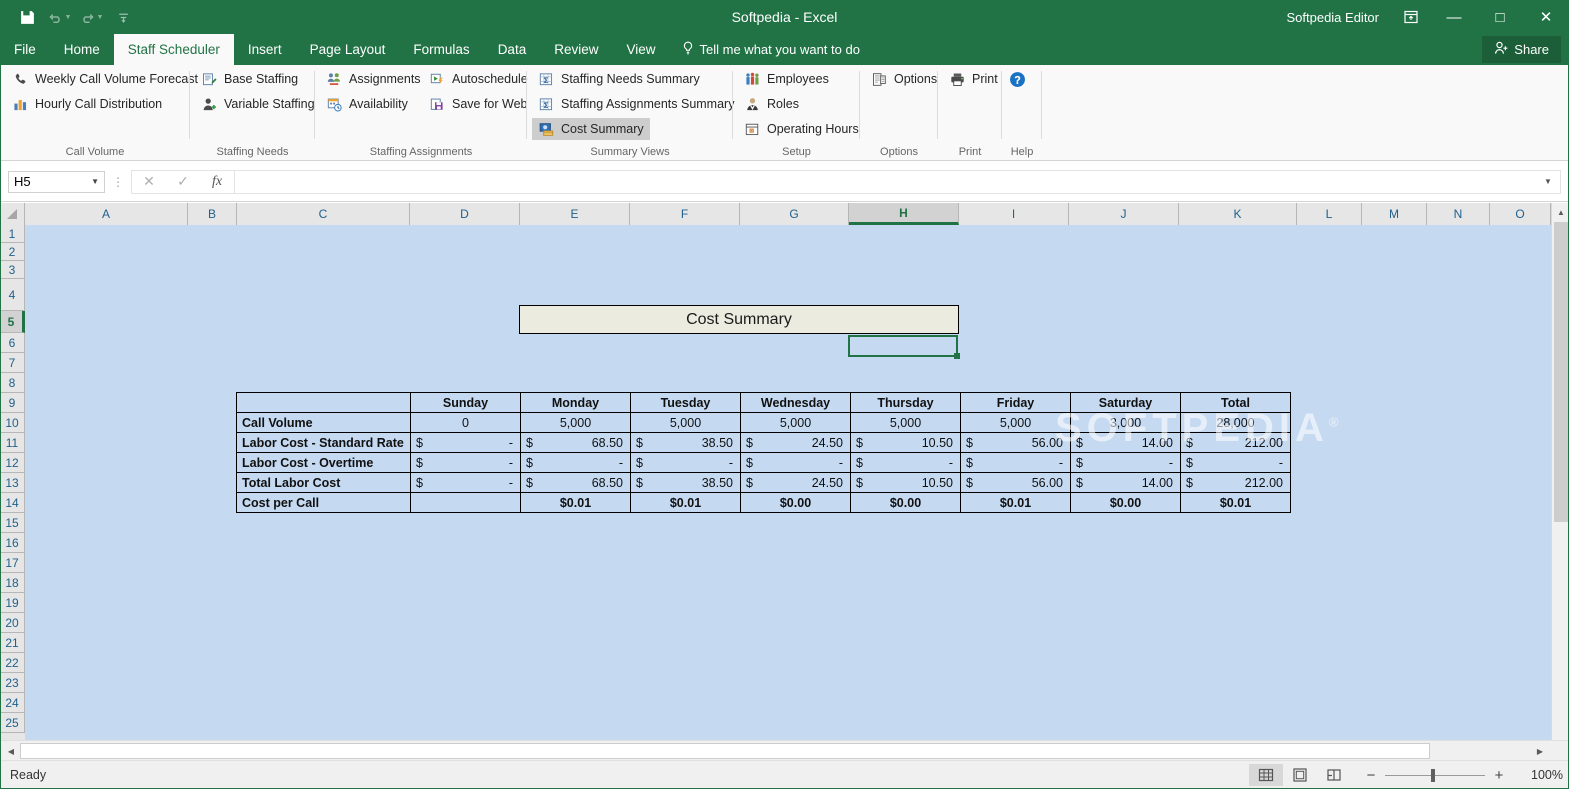  What do you see at coordinates (258, 104) in the screenshot?
I see `ribbon-button-variable-staffing: Variable Staffing` at bounding box center [258, 104].